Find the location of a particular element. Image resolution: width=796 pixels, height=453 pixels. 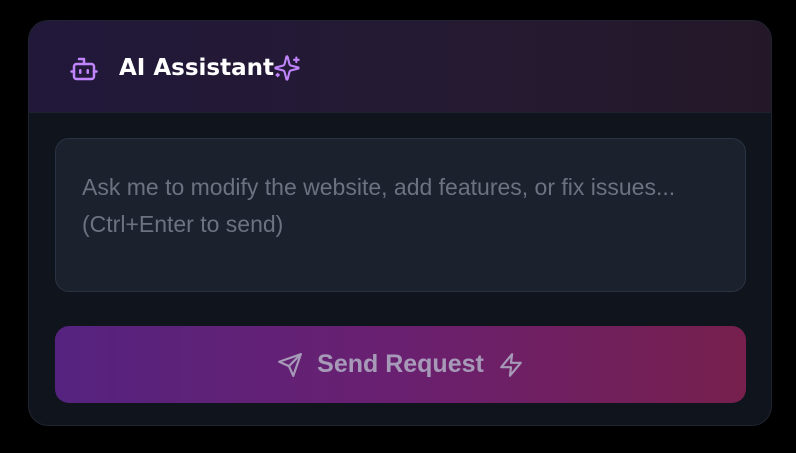

bolt-icon is located at coordinates (511, 365).